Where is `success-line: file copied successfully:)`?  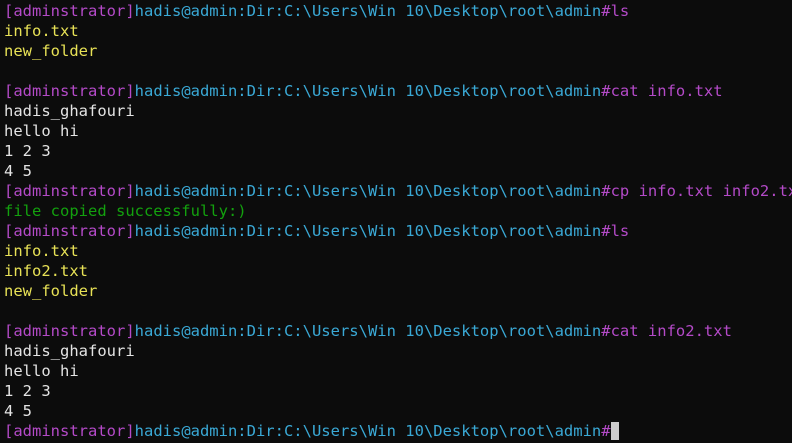
success-line: file copied successfully:) is located at coordinates (398, 211).